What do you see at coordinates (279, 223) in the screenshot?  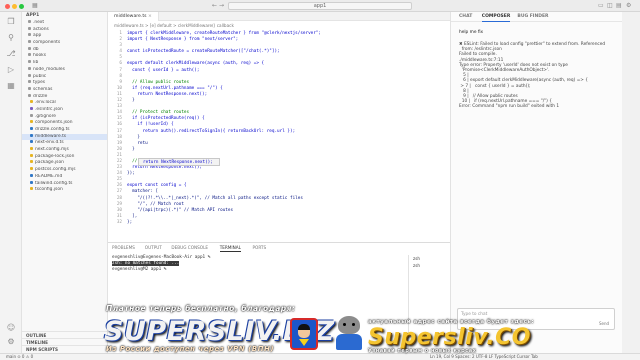 I see `code-line: 32};` at bounding box center [279, 223].